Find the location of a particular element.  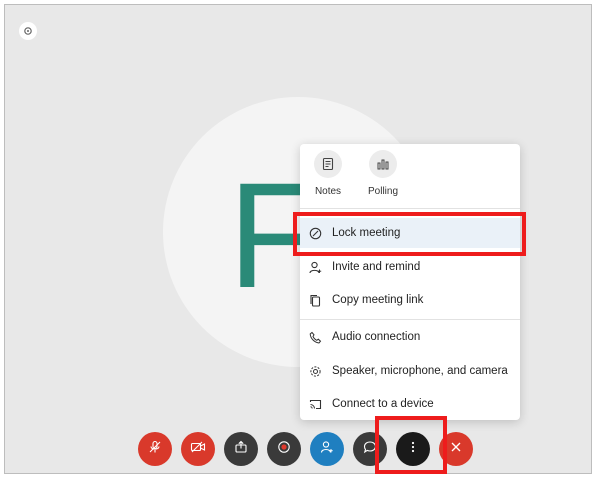

record-icon is located at coordinates (284, 449).